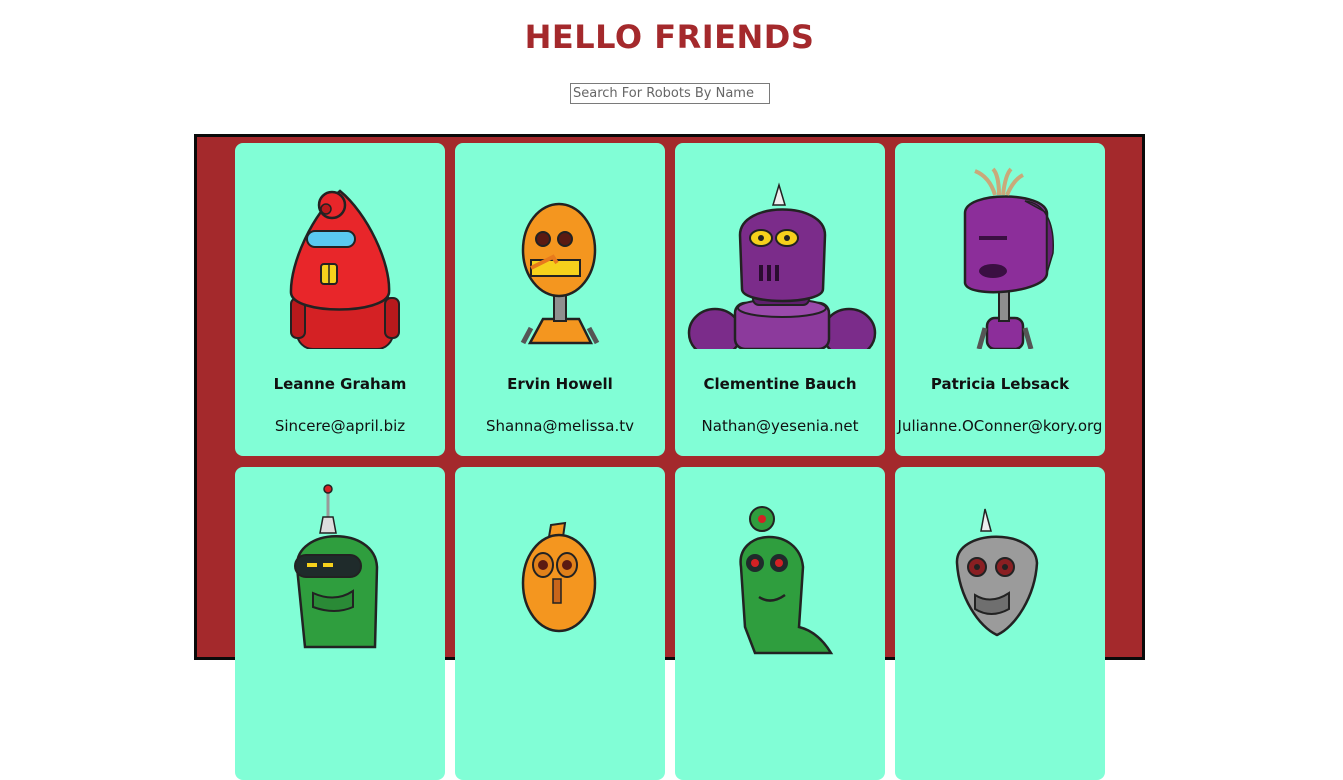 The width and height of the screenshot is (1343, 780). What do you see at coordinates (560, 426) in the screenshot?
I see `robot-email: Shanna@melissa.tv` at bounding box center [560, 426].